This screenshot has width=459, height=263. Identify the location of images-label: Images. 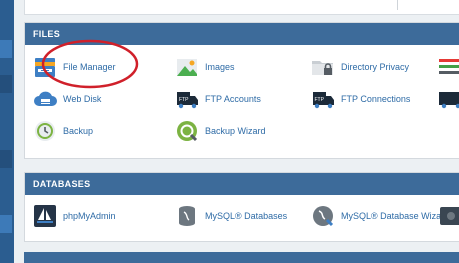
(220, 67).